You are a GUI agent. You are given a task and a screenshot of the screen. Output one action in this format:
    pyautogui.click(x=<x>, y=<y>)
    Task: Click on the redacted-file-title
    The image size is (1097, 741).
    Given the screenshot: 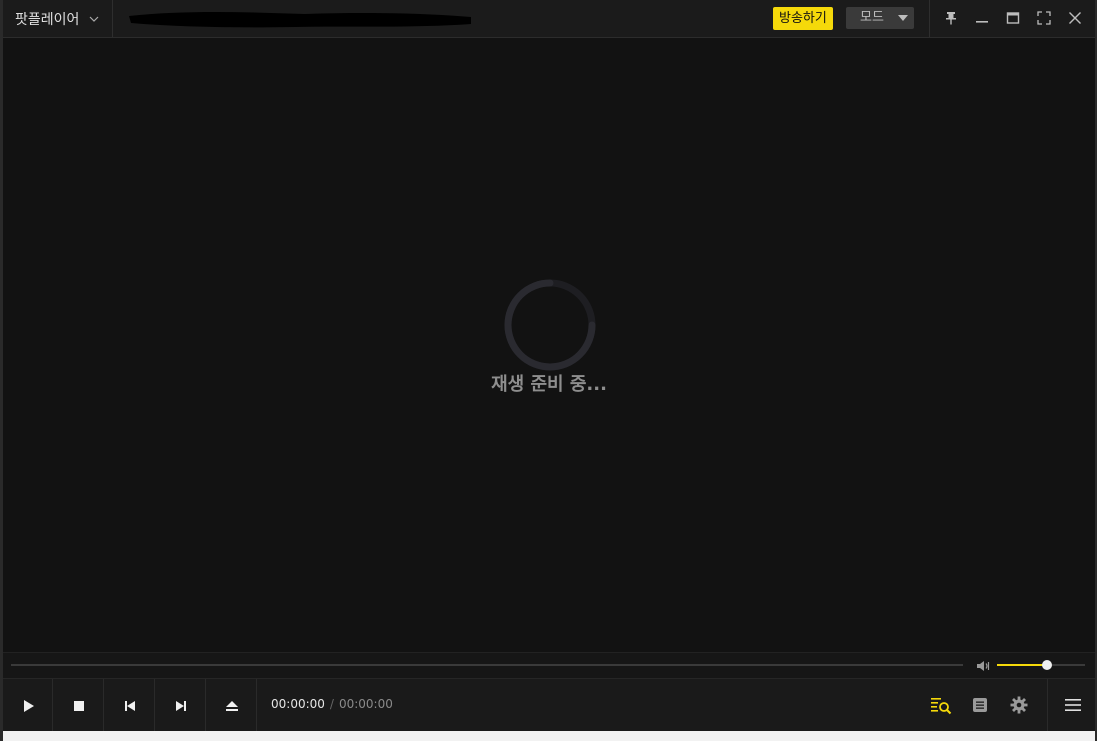 What is the action you would take?
    pyautogui.click(x=300, y=20)
    